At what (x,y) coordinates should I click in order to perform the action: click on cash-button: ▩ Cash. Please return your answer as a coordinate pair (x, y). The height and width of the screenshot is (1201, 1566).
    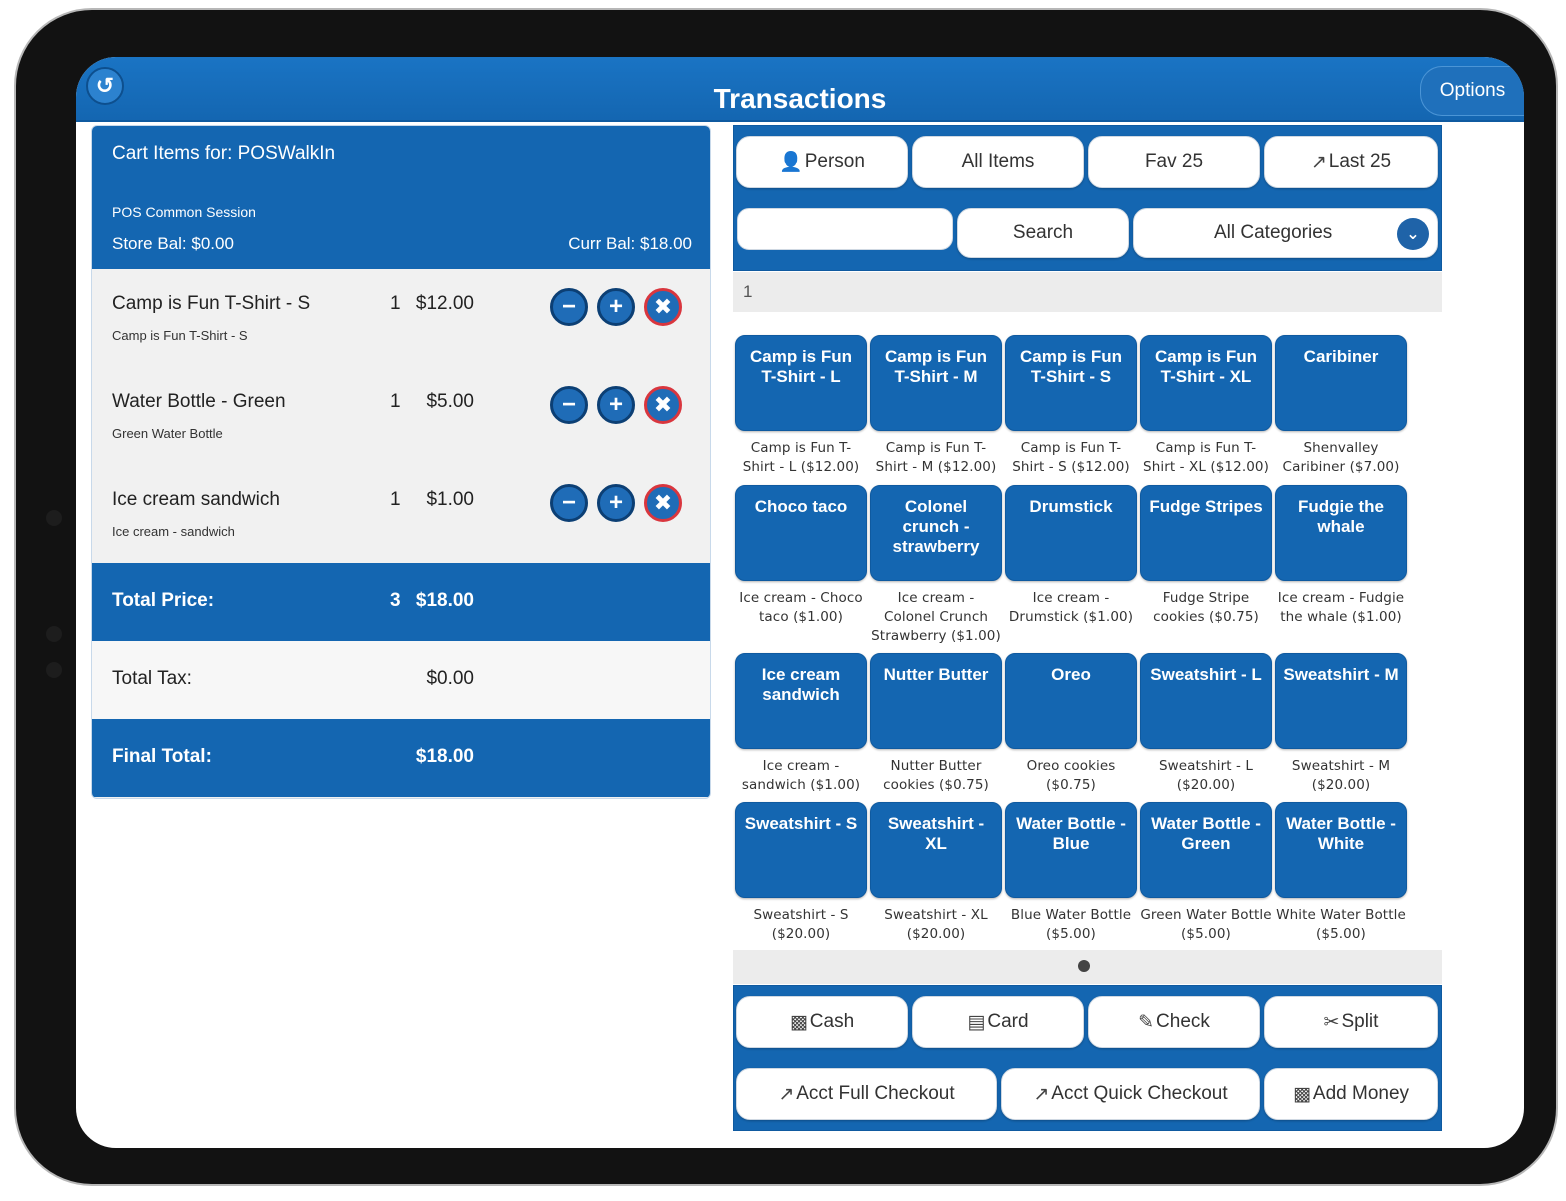
    Looking at the image, I should click on (822, 1022).